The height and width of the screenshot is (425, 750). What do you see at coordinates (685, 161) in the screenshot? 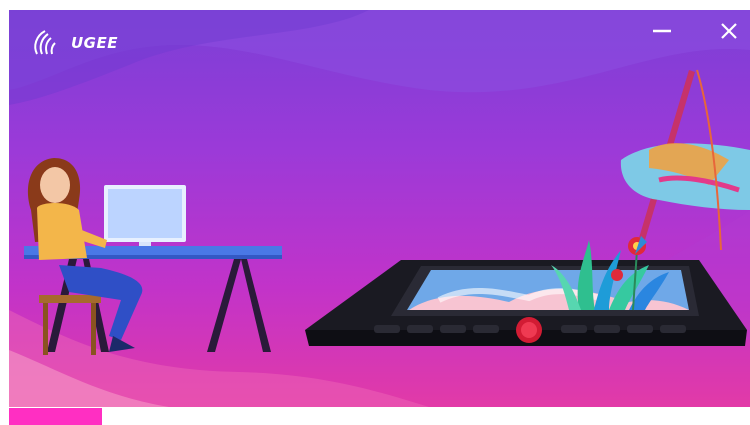
I see `hand-with-brush-illustration` at bounding box center [685, 161].